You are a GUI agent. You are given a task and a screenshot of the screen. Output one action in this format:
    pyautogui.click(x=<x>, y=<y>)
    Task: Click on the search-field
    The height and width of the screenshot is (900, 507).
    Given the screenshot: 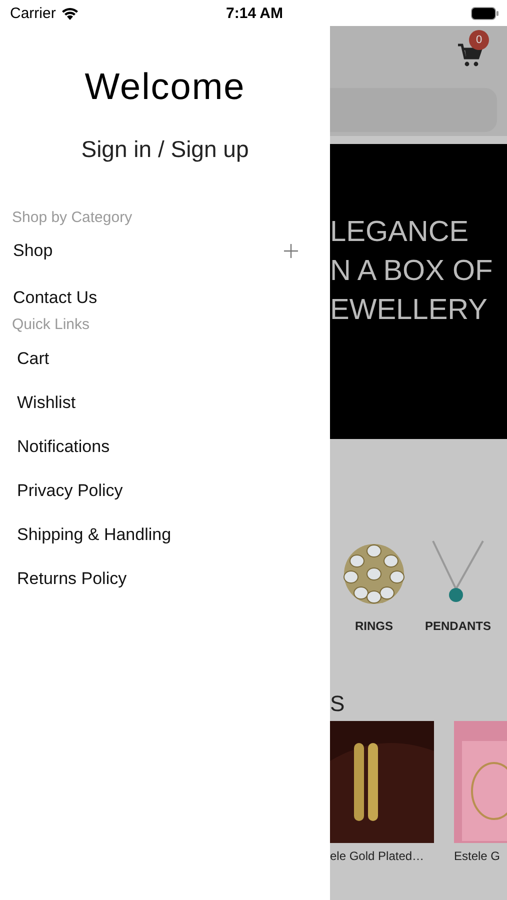 What is the action you would take?
    pyautogui.click(x=413, y=110)
    